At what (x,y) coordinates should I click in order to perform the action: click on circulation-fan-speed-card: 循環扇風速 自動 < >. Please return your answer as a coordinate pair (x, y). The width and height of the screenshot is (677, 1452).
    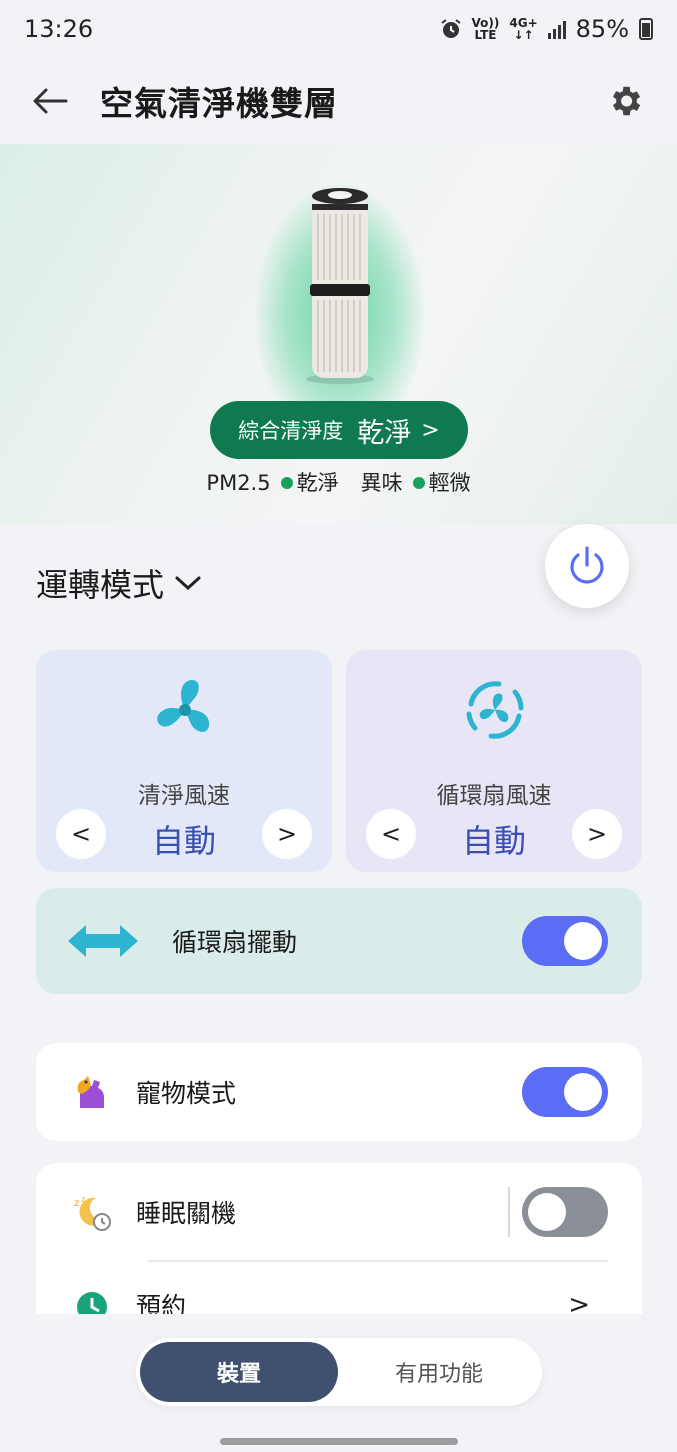
    Looking at the image, I should click on (494, 761).